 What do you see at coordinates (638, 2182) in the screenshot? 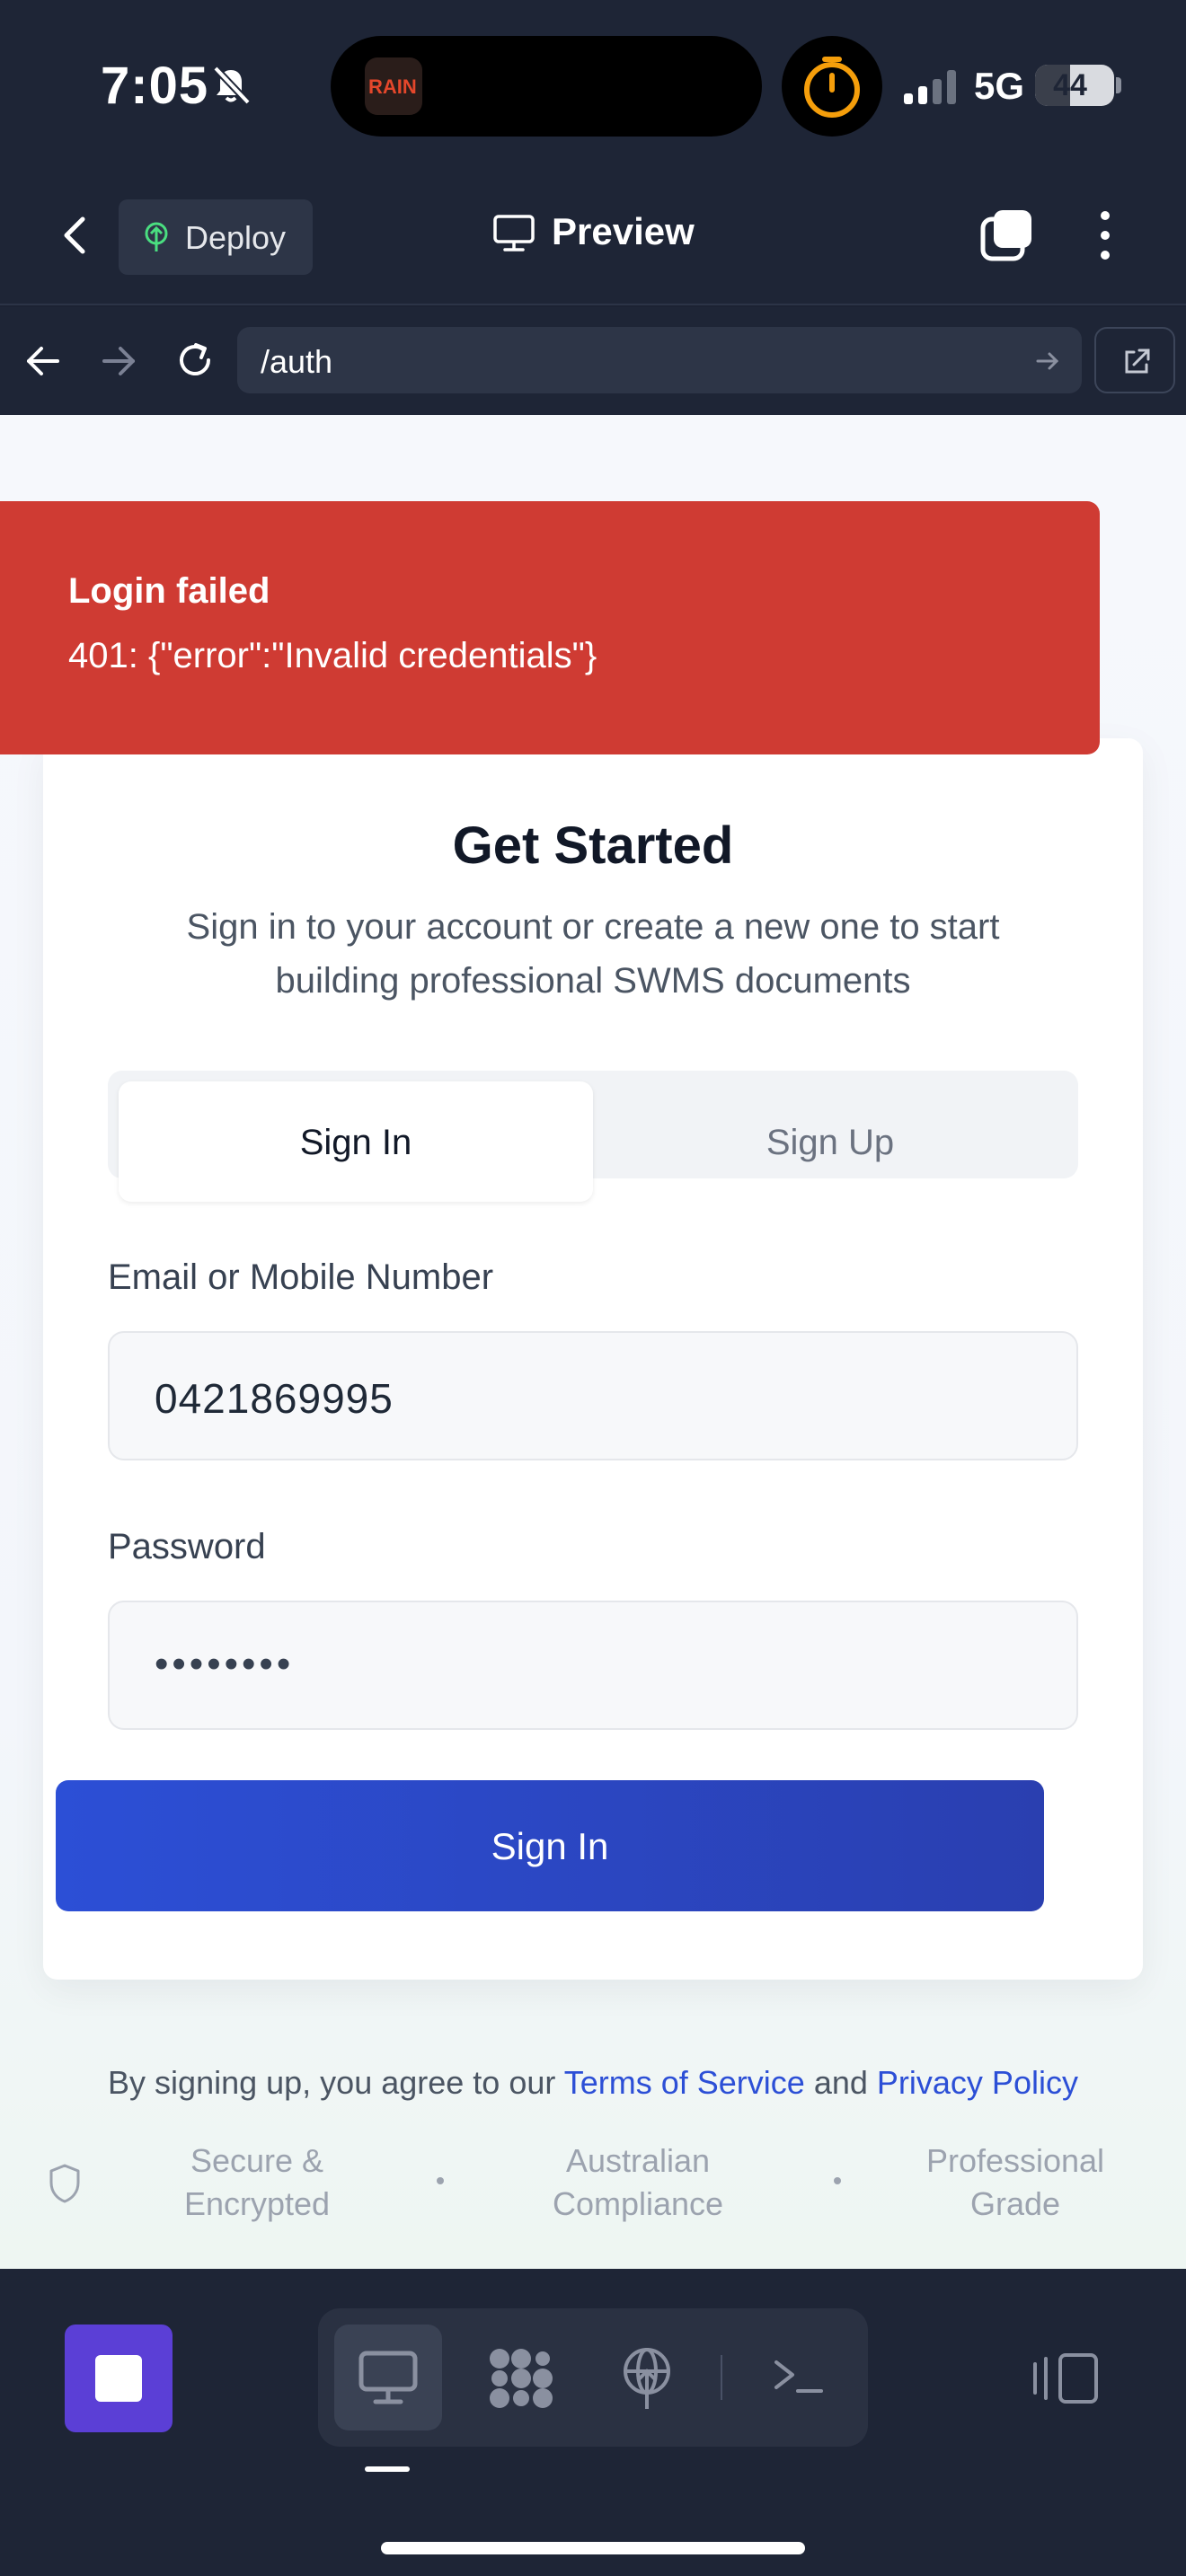
I see `badge-compliance: Australian Compliance` at bounding box center [638, 2182].